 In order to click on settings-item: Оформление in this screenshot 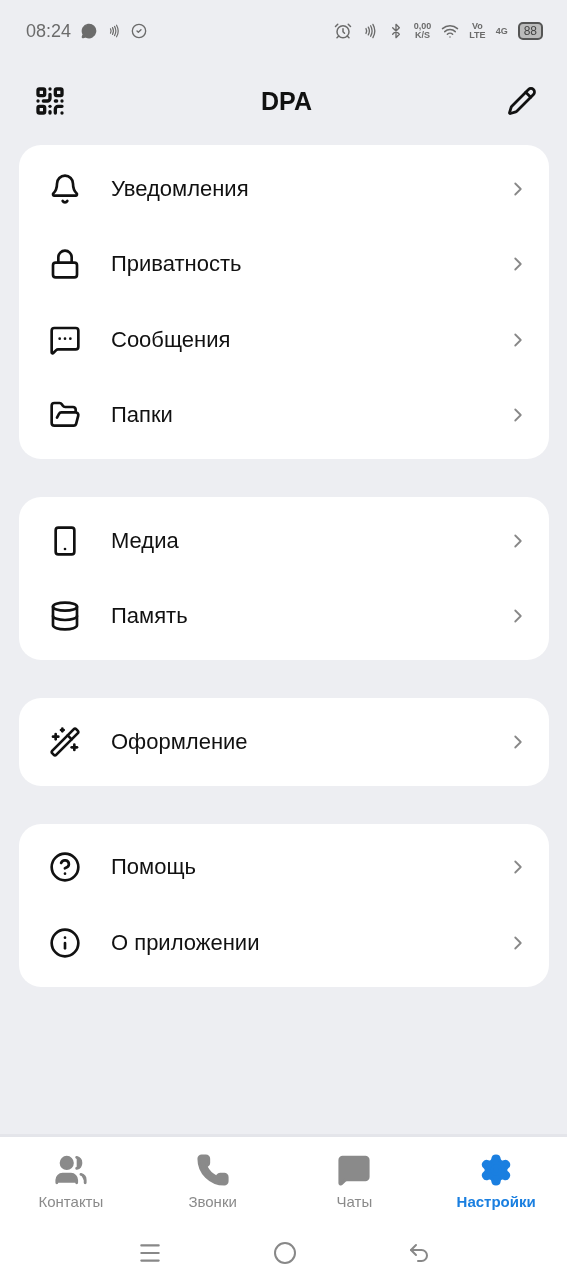, I will do `click(284, 742)`.